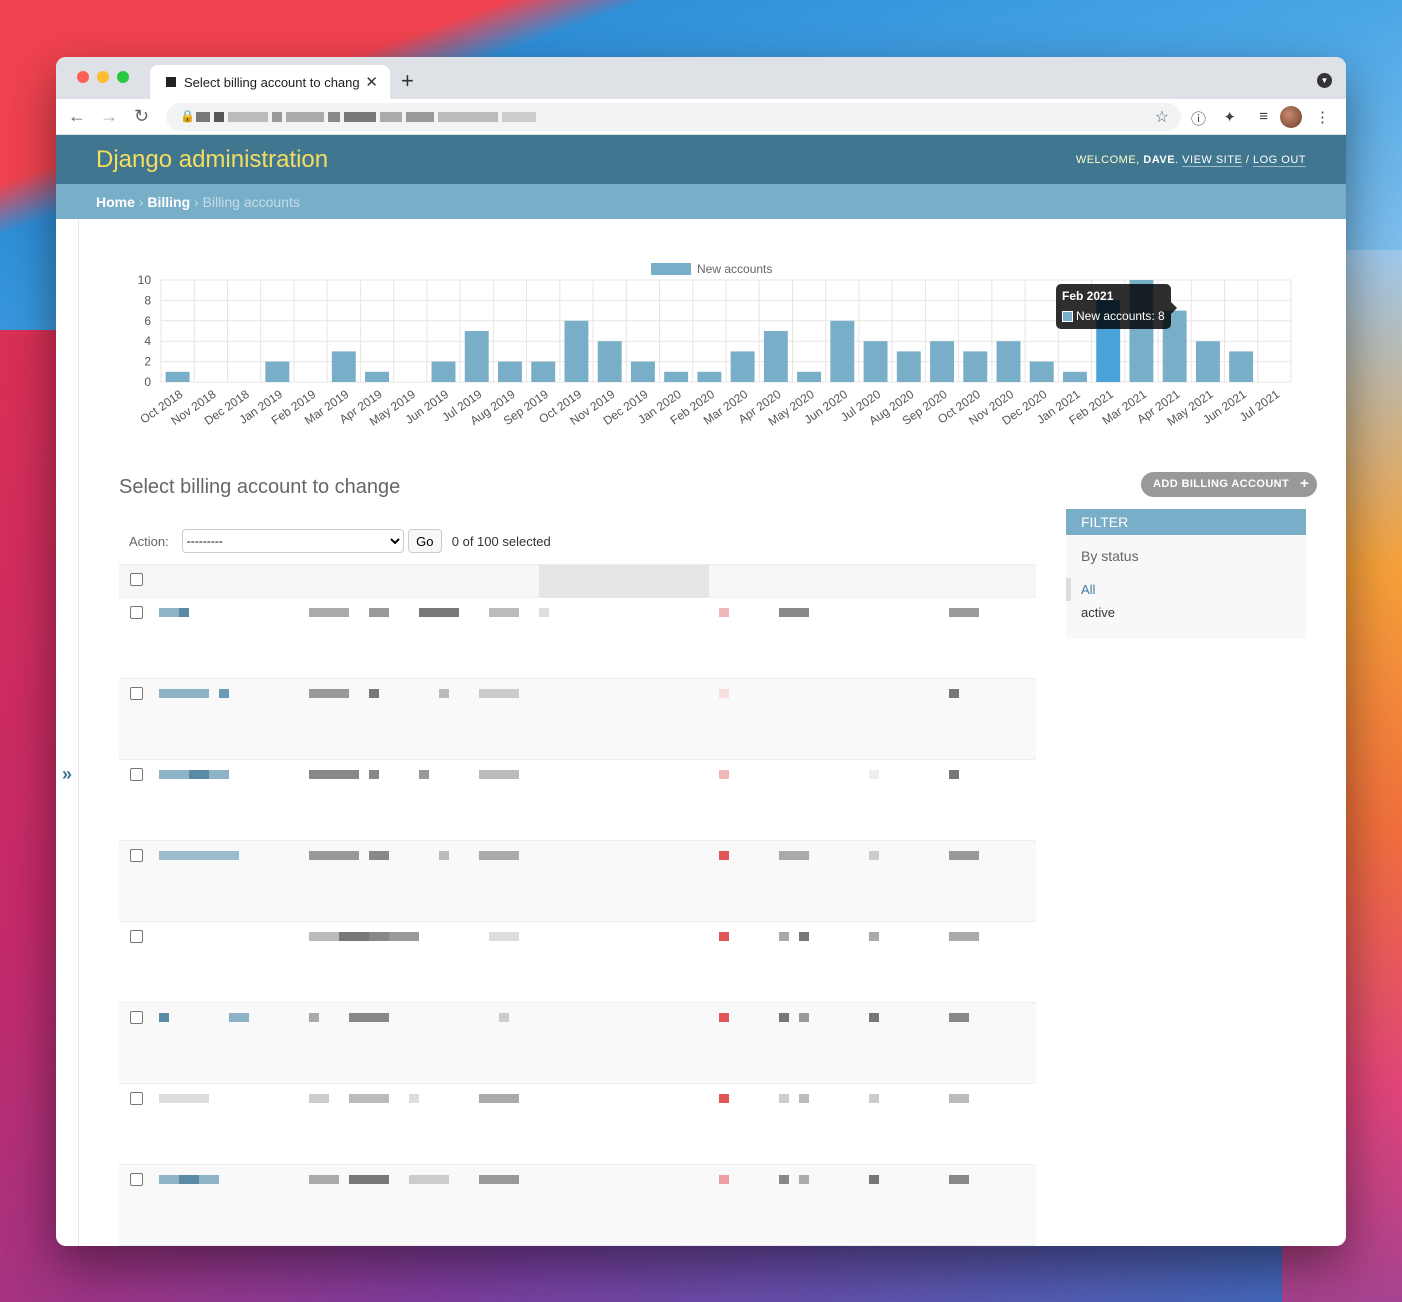  What do you see at coordinates (67, 774) in the screenshot?
I see `nav-sidebar-toggle: »` at bounding box center [67, 774].